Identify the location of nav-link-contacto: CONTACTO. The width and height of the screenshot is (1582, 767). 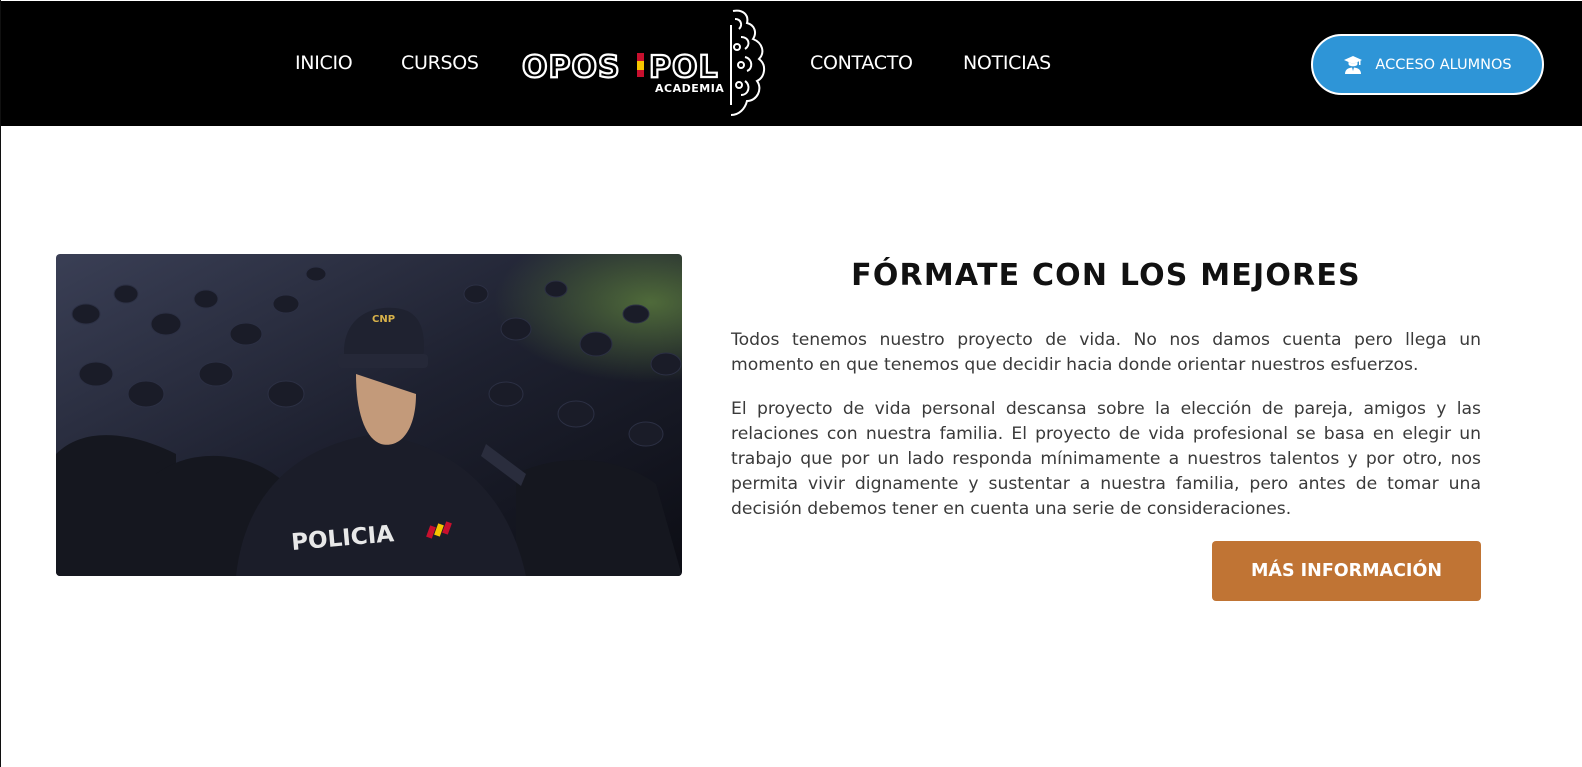
(861, 63).